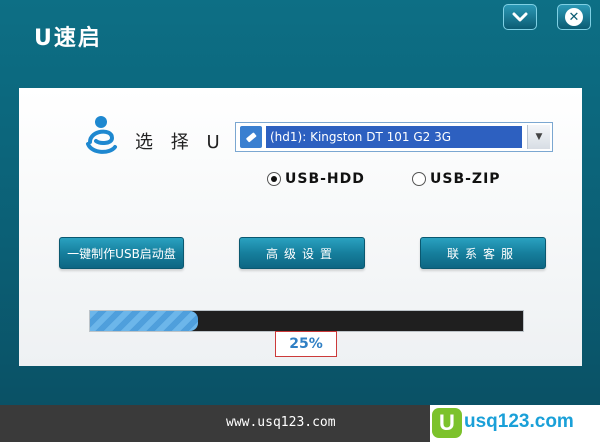 The image size is (600, 442). What do you see at coordinates (306, 321) in the screenshot?
I see `progress-bar` at bounding box center [306, 321].